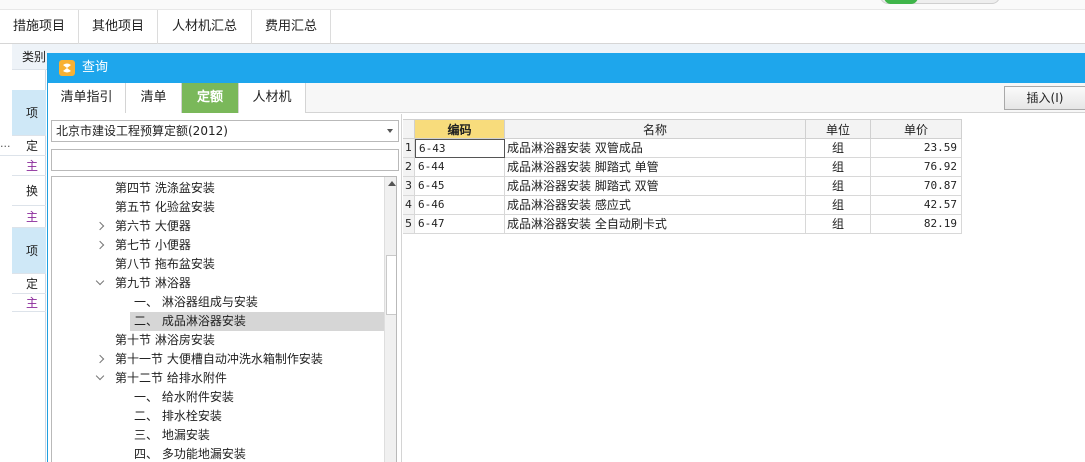 The height and width of the screenshot is (462, 1085). What do you see at coordinates (655, 167) in the screenshot?
I see `quota-name: 成品淋浴器安装 脚踏式 单管` at bounding box center [655, 167].